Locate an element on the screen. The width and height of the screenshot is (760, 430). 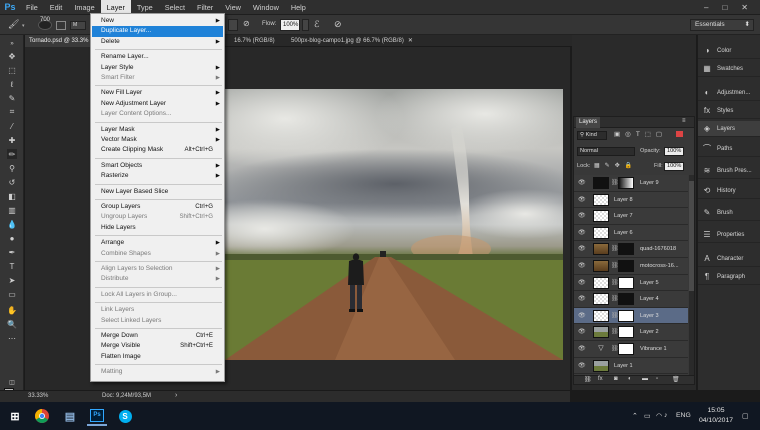
menu-item-hide-layers: Hide Layers is located at coordinates (157, 228).